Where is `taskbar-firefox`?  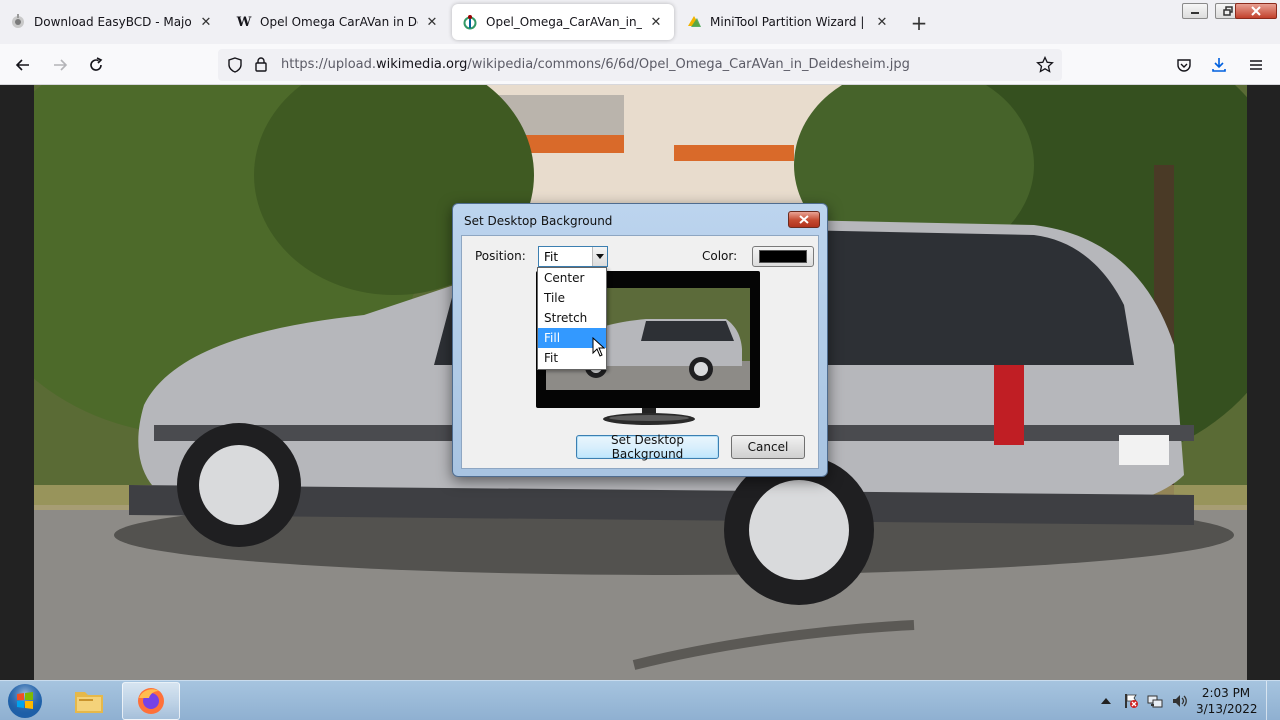 taskbar-firefox is located at coordinates (151, 701).